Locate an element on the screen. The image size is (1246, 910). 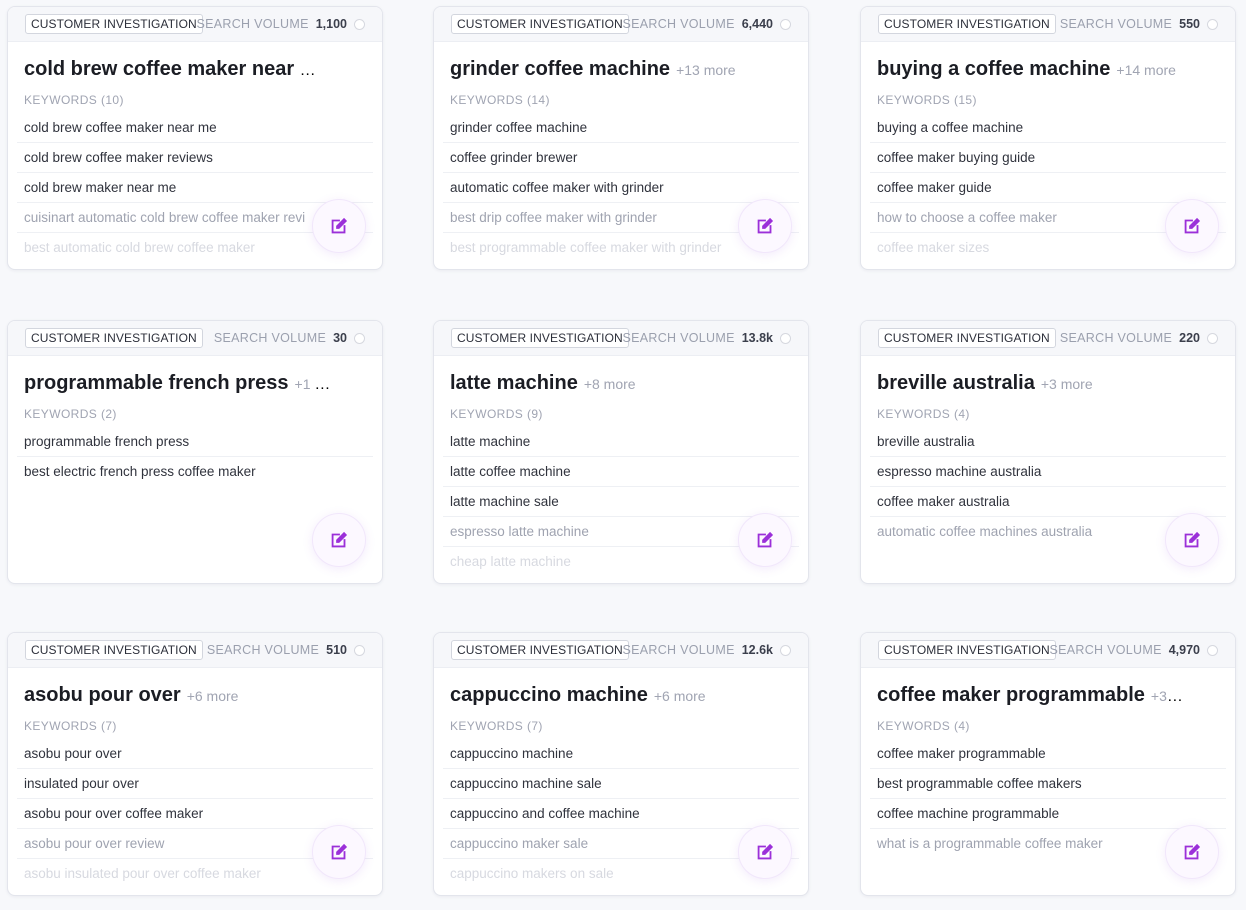
keyword-item: coffee maker australia is located at coordinates (1048, 502).